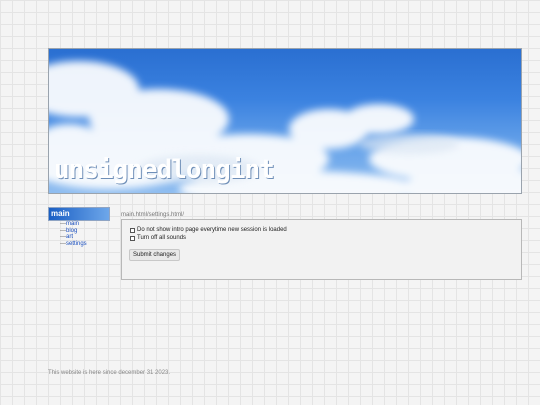 This screenshot has width=540, height=405. Describe the element at coordinates (132, 238) in the screenshot. I see `sounds-checkbox` at that location.